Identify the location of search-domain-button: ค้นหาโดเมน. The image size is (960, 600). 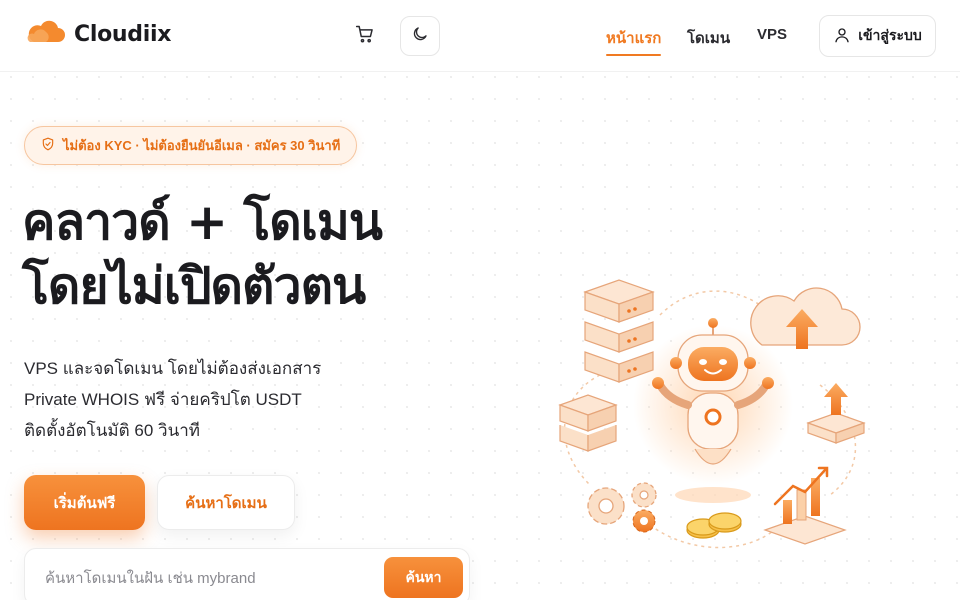
(226, 502).